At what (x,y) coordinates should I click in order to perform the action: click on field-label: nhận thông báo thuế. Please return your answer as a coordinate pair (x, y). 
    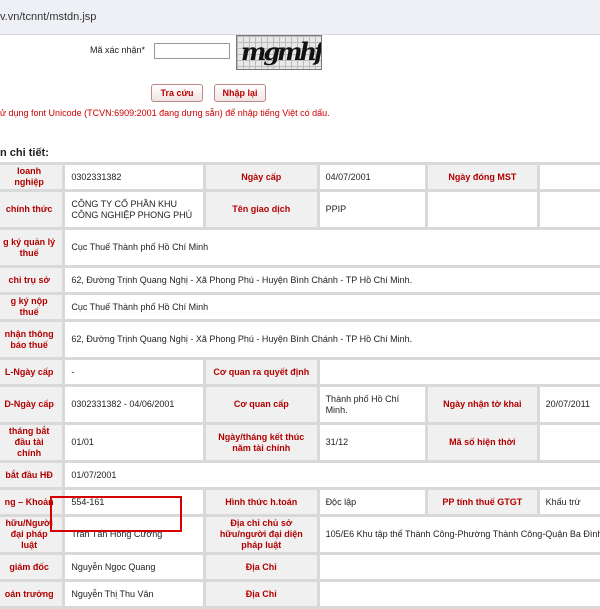
    Looking at the image, I should click on (31, 339).